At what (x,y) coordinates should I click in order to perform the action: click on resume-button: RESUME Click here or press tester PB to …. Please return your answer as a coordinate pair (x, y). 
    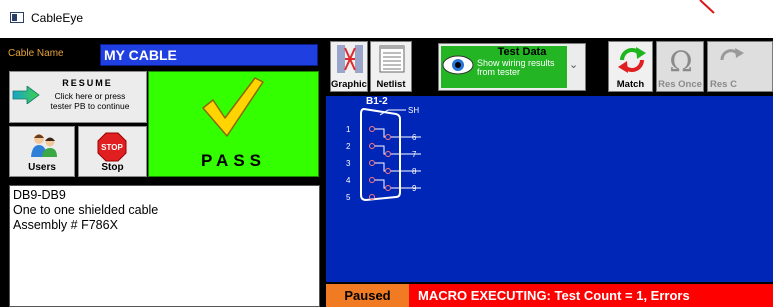
    Looking at the image, I should click on (78, 97).